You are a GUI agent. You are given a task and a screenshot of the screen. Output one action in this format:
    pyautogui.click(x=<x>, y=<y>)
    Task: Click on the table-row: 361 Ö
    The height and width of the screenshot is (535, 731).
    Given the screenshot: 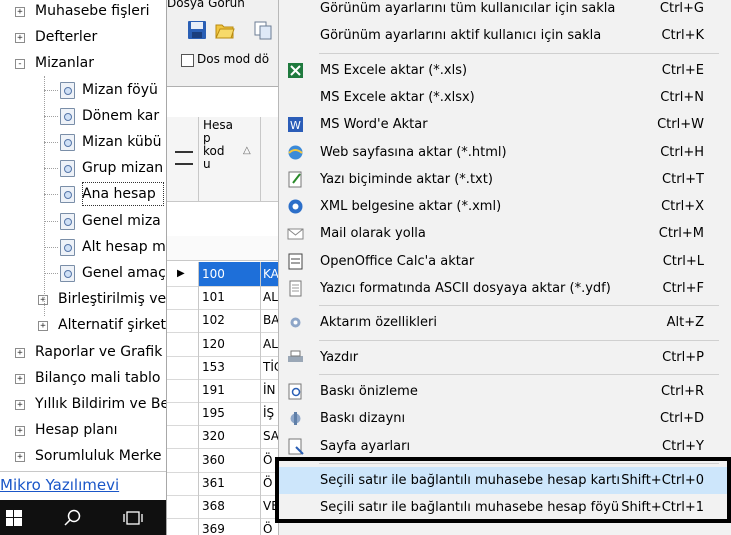 What is the action you would take?
    pyautogui.click(x=223, y=483)
    